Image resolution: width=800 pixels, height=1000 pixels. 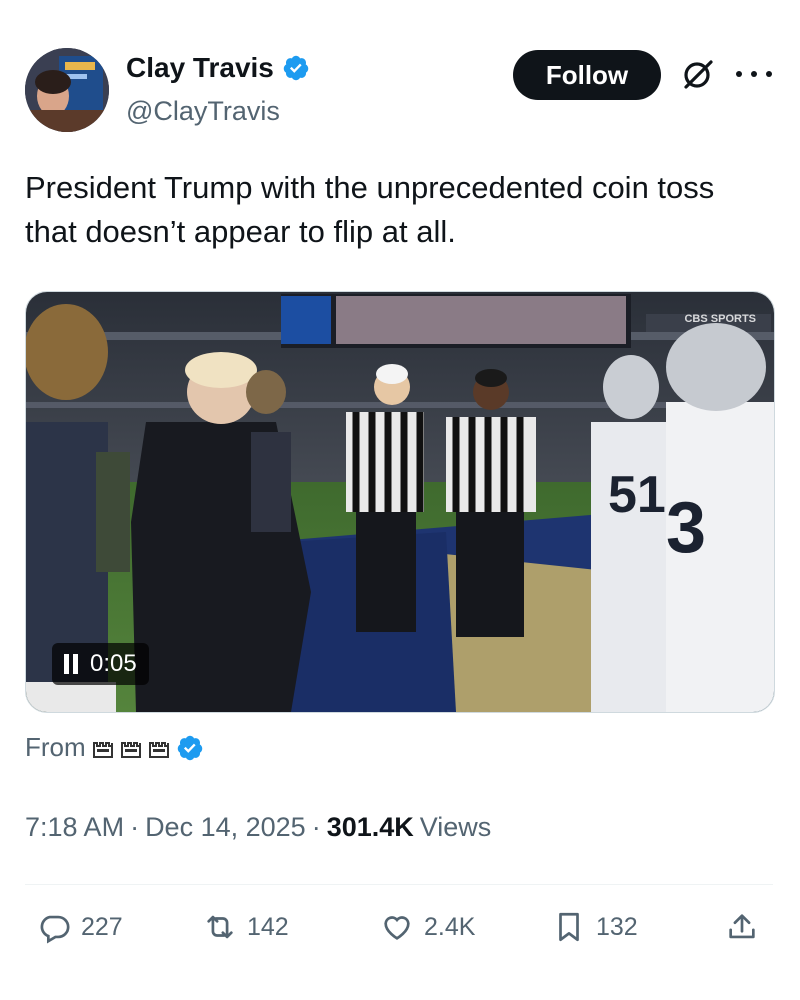 I want to click on action-bar: 227 142 2.4K 132, so click(x=399, y=938).